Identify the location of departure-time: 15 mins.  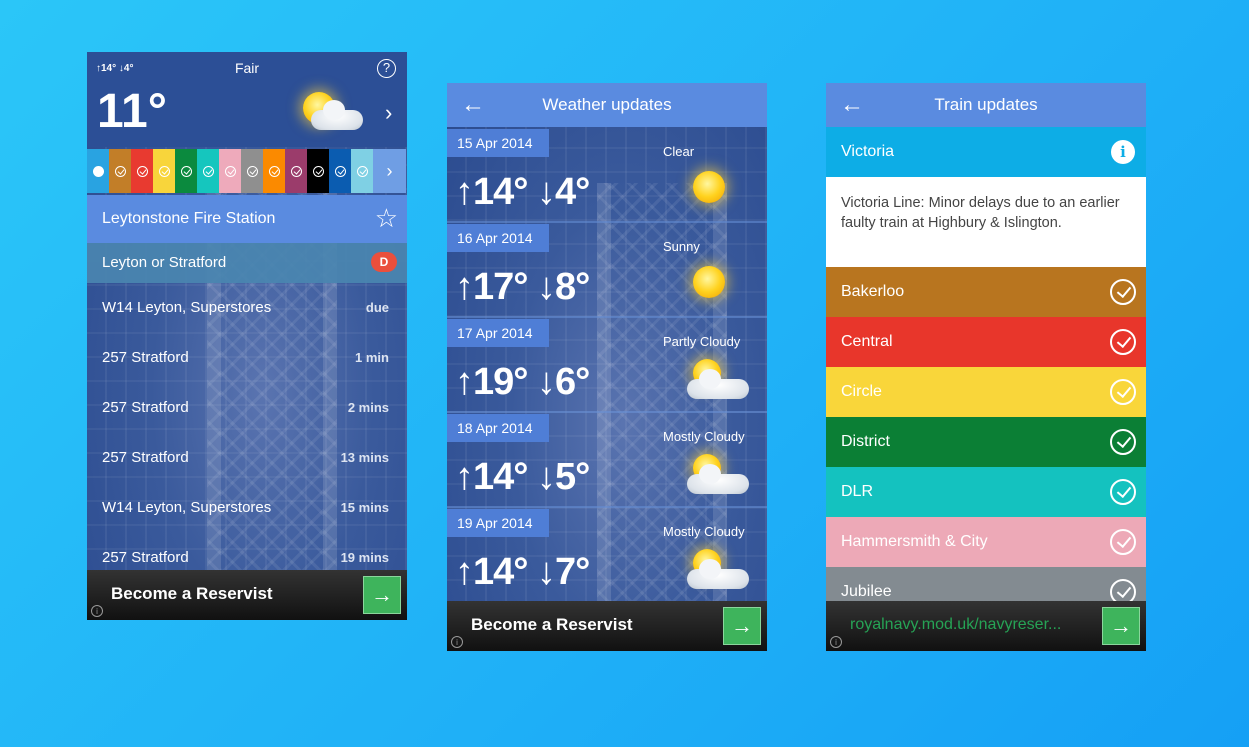
(364, 507).